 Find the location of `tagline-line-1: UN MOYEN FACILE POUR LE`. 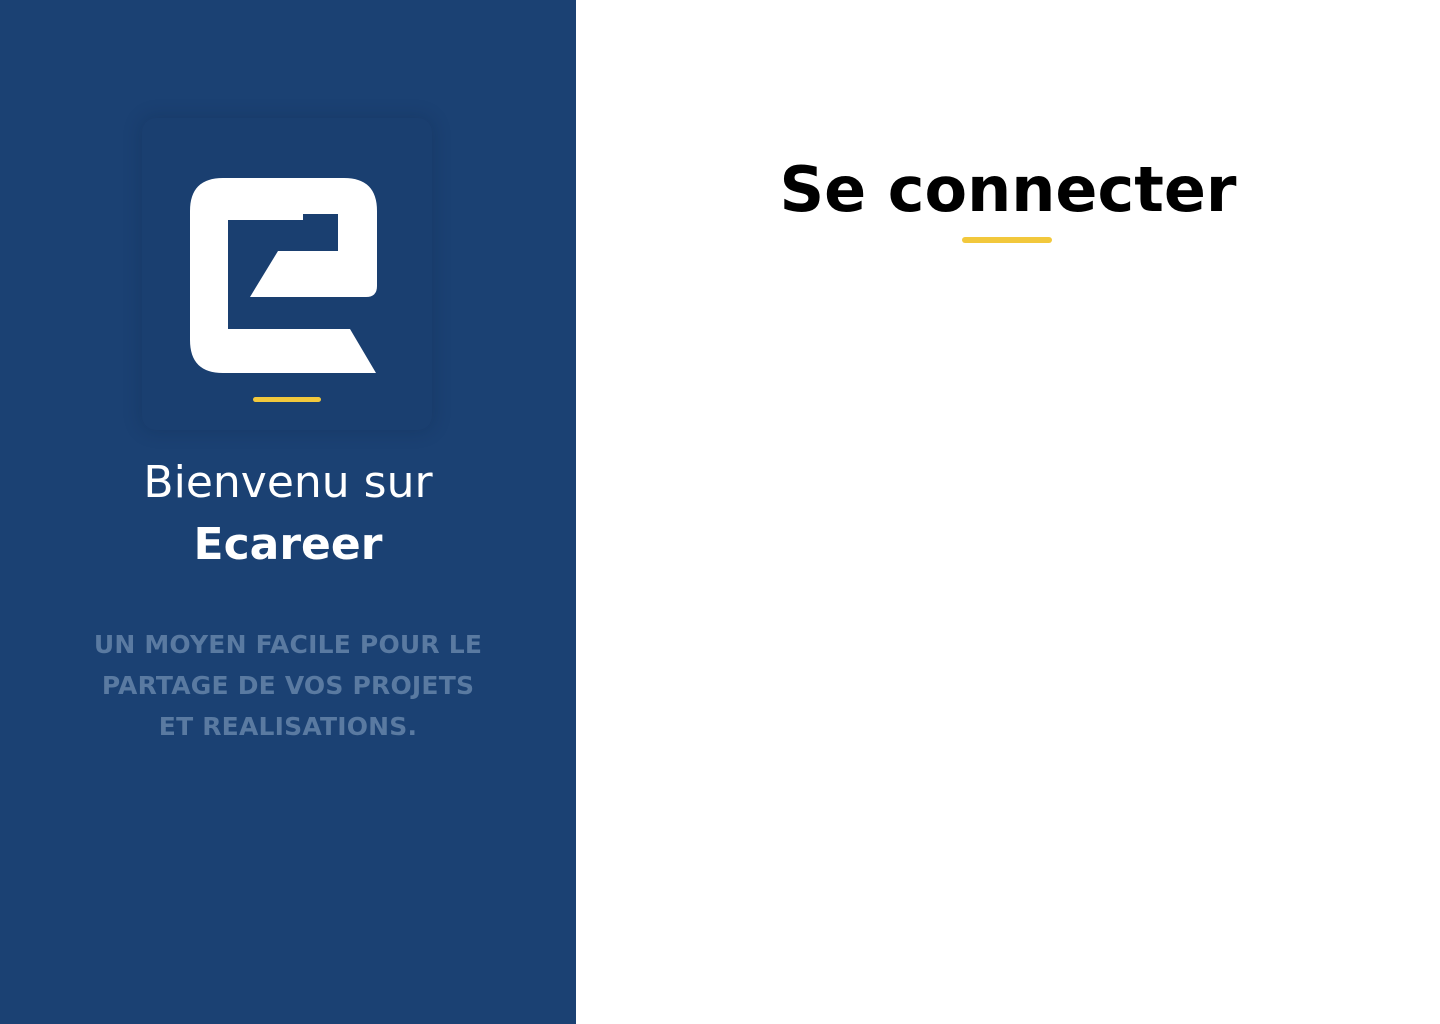

tagline-line-1: UN MOYEN FACILE POUR LE is located at coordinates (288, 644).